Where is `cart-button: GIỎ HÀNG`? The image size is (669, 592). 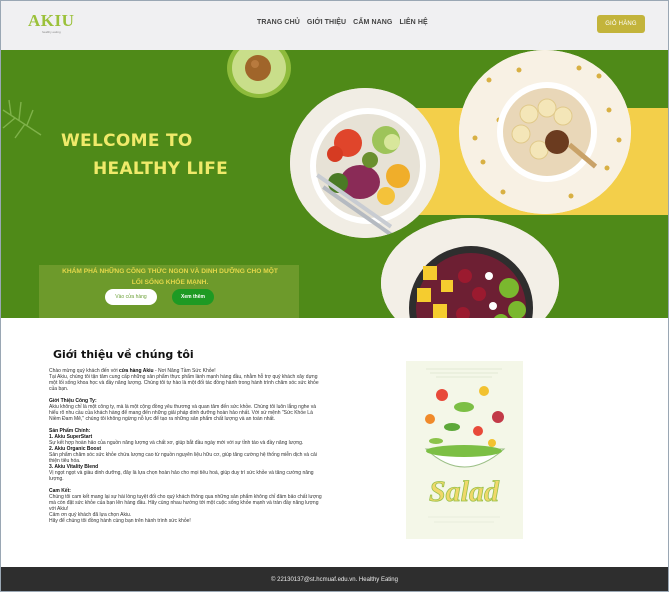 cart-button: GIỎ HÀNG is located at coordinates (621, 24).